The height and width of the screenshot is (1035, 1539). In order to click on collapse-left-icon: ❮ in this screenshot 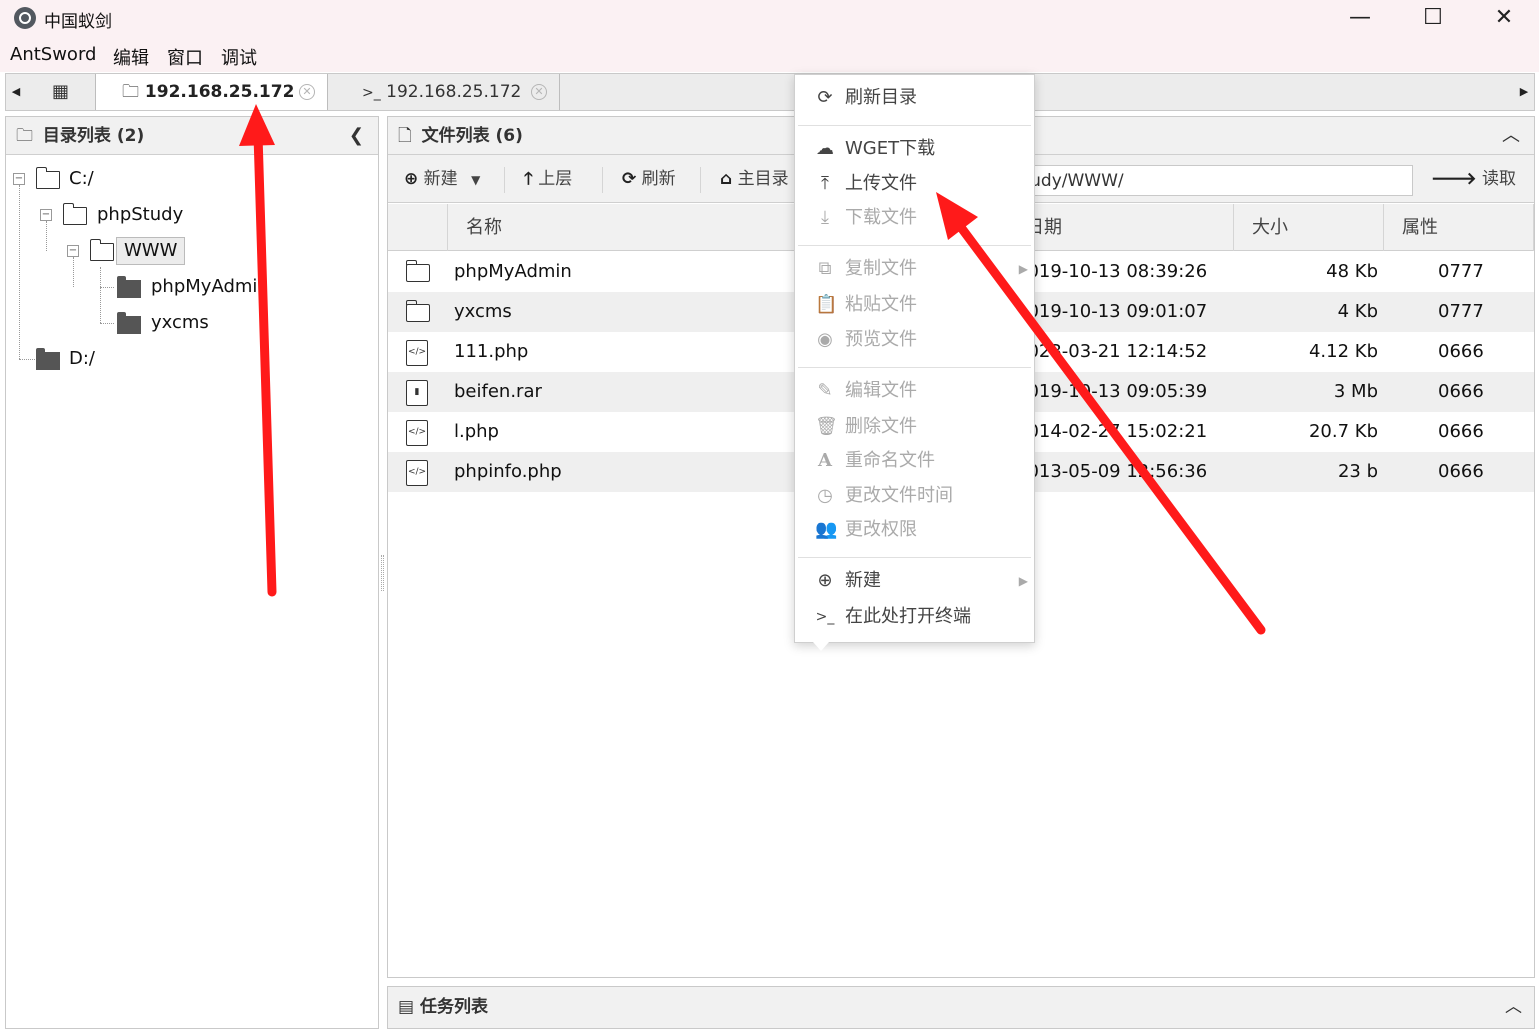, I will do `click(356, 136)`.